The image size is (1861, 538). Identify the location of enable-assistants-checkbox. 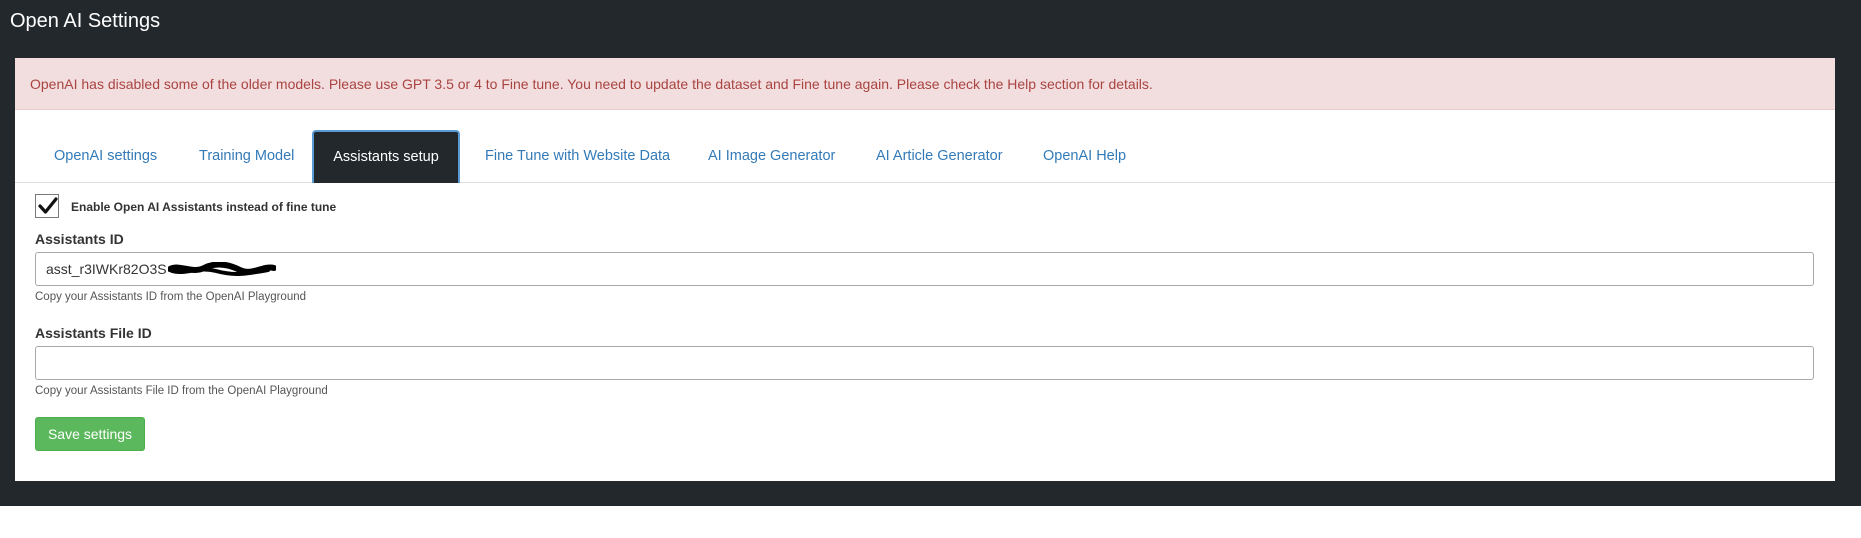
(47, 206).